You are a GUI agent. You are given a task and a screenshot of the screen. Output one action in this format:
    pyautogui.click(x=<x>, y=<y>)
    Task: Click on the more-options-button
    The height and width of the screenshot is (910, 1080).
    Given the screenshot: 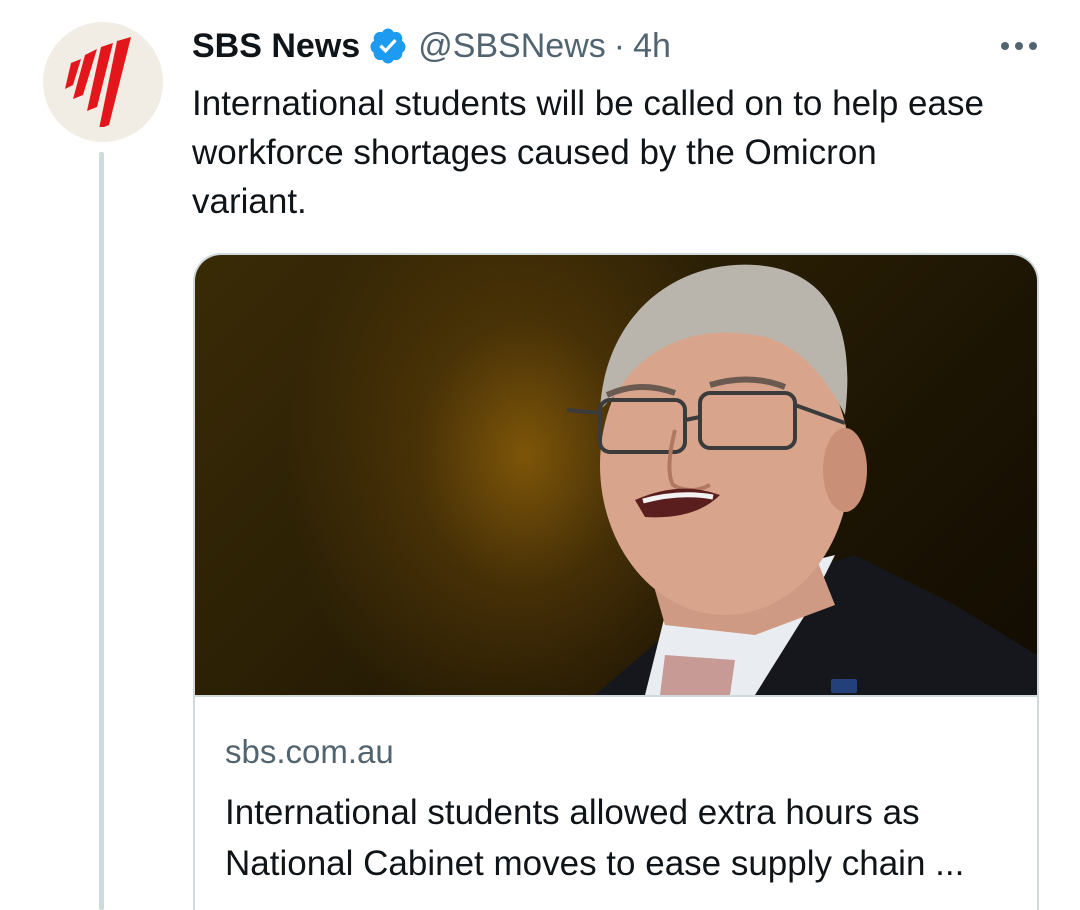 What is the action you would take?
    pyautogui.click(x=1019, y=46)
    